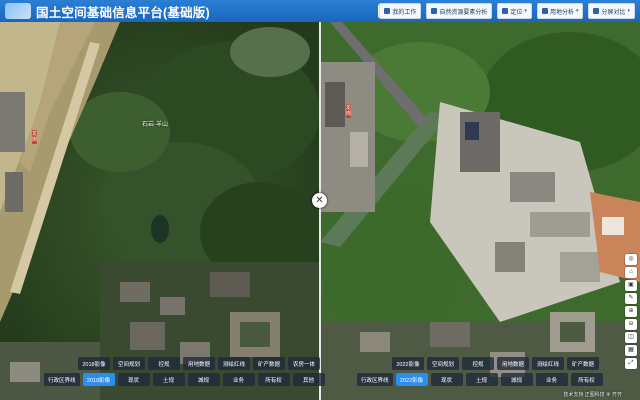  What do you see at coordinates (123, 12) in the screenshot?
I see `app-title: 国土空间基础信息平台(基础版)` at bounding box center [123, 12].